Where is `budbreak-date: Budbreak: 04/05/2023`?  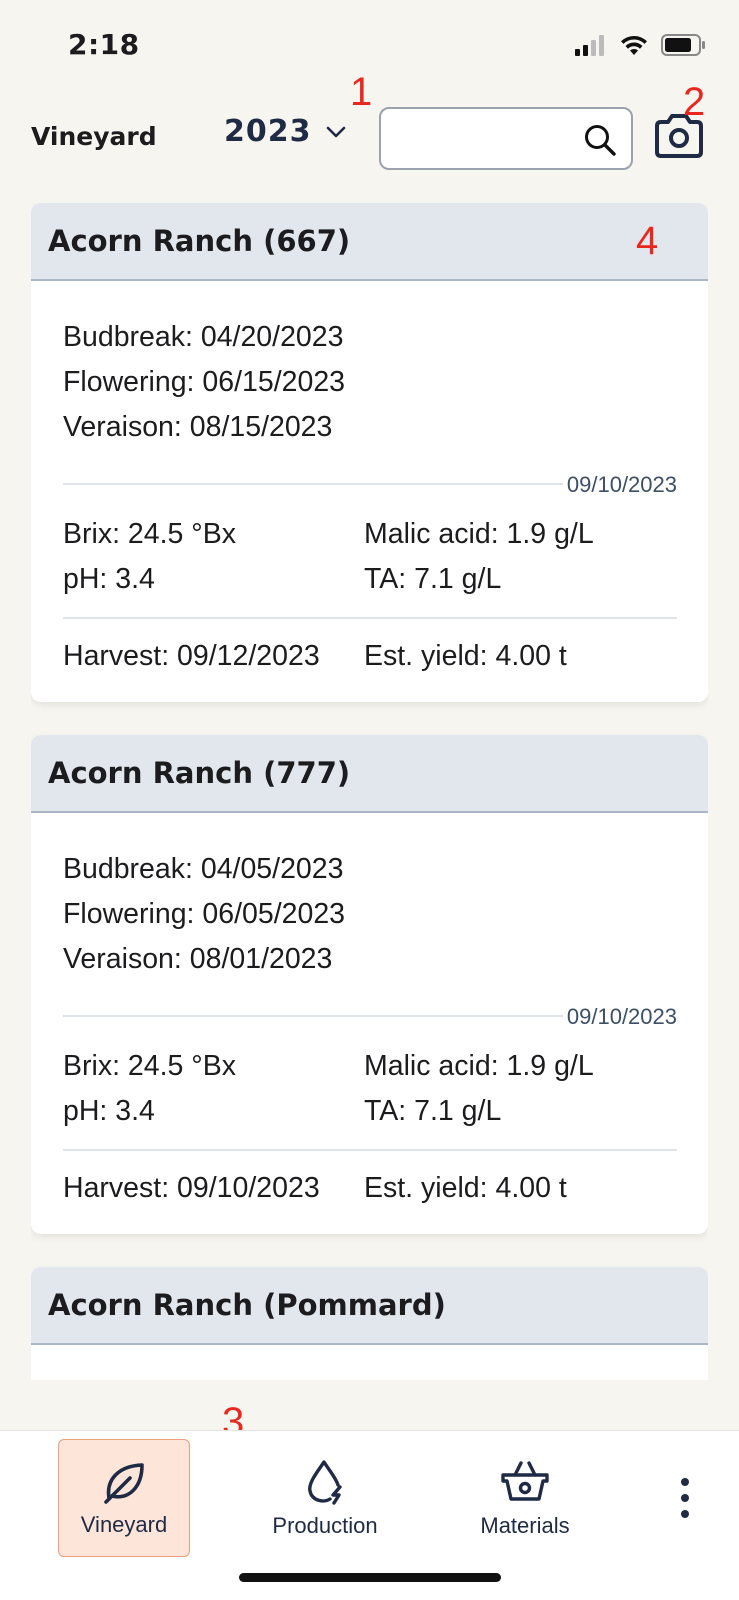 budbreak-date: Budbreak: 04/05/2023 is located at coordinates (203, 869).